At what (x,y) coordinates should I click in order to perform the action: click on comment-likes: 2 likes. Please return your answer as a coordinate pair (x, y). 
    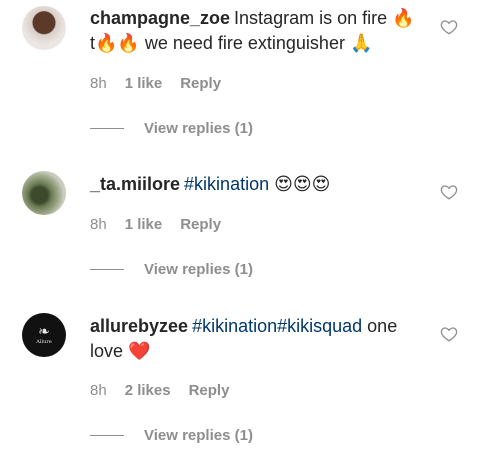
    Looking at the image, I should click on (148, 390).